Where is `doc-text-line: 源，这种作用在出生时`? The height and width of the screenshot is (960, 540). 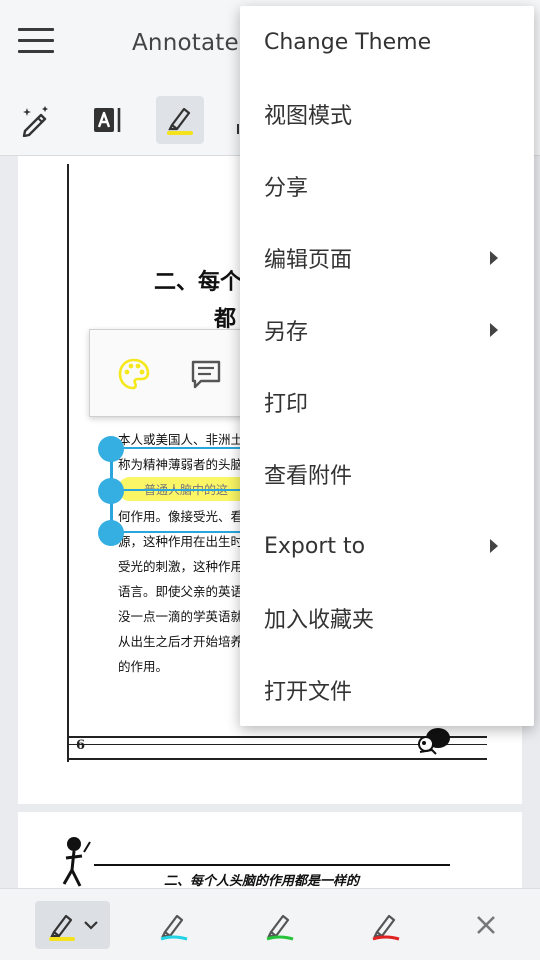 doc-text-line: 源，这种作用在出生时 is located at coordinates (181, 541).